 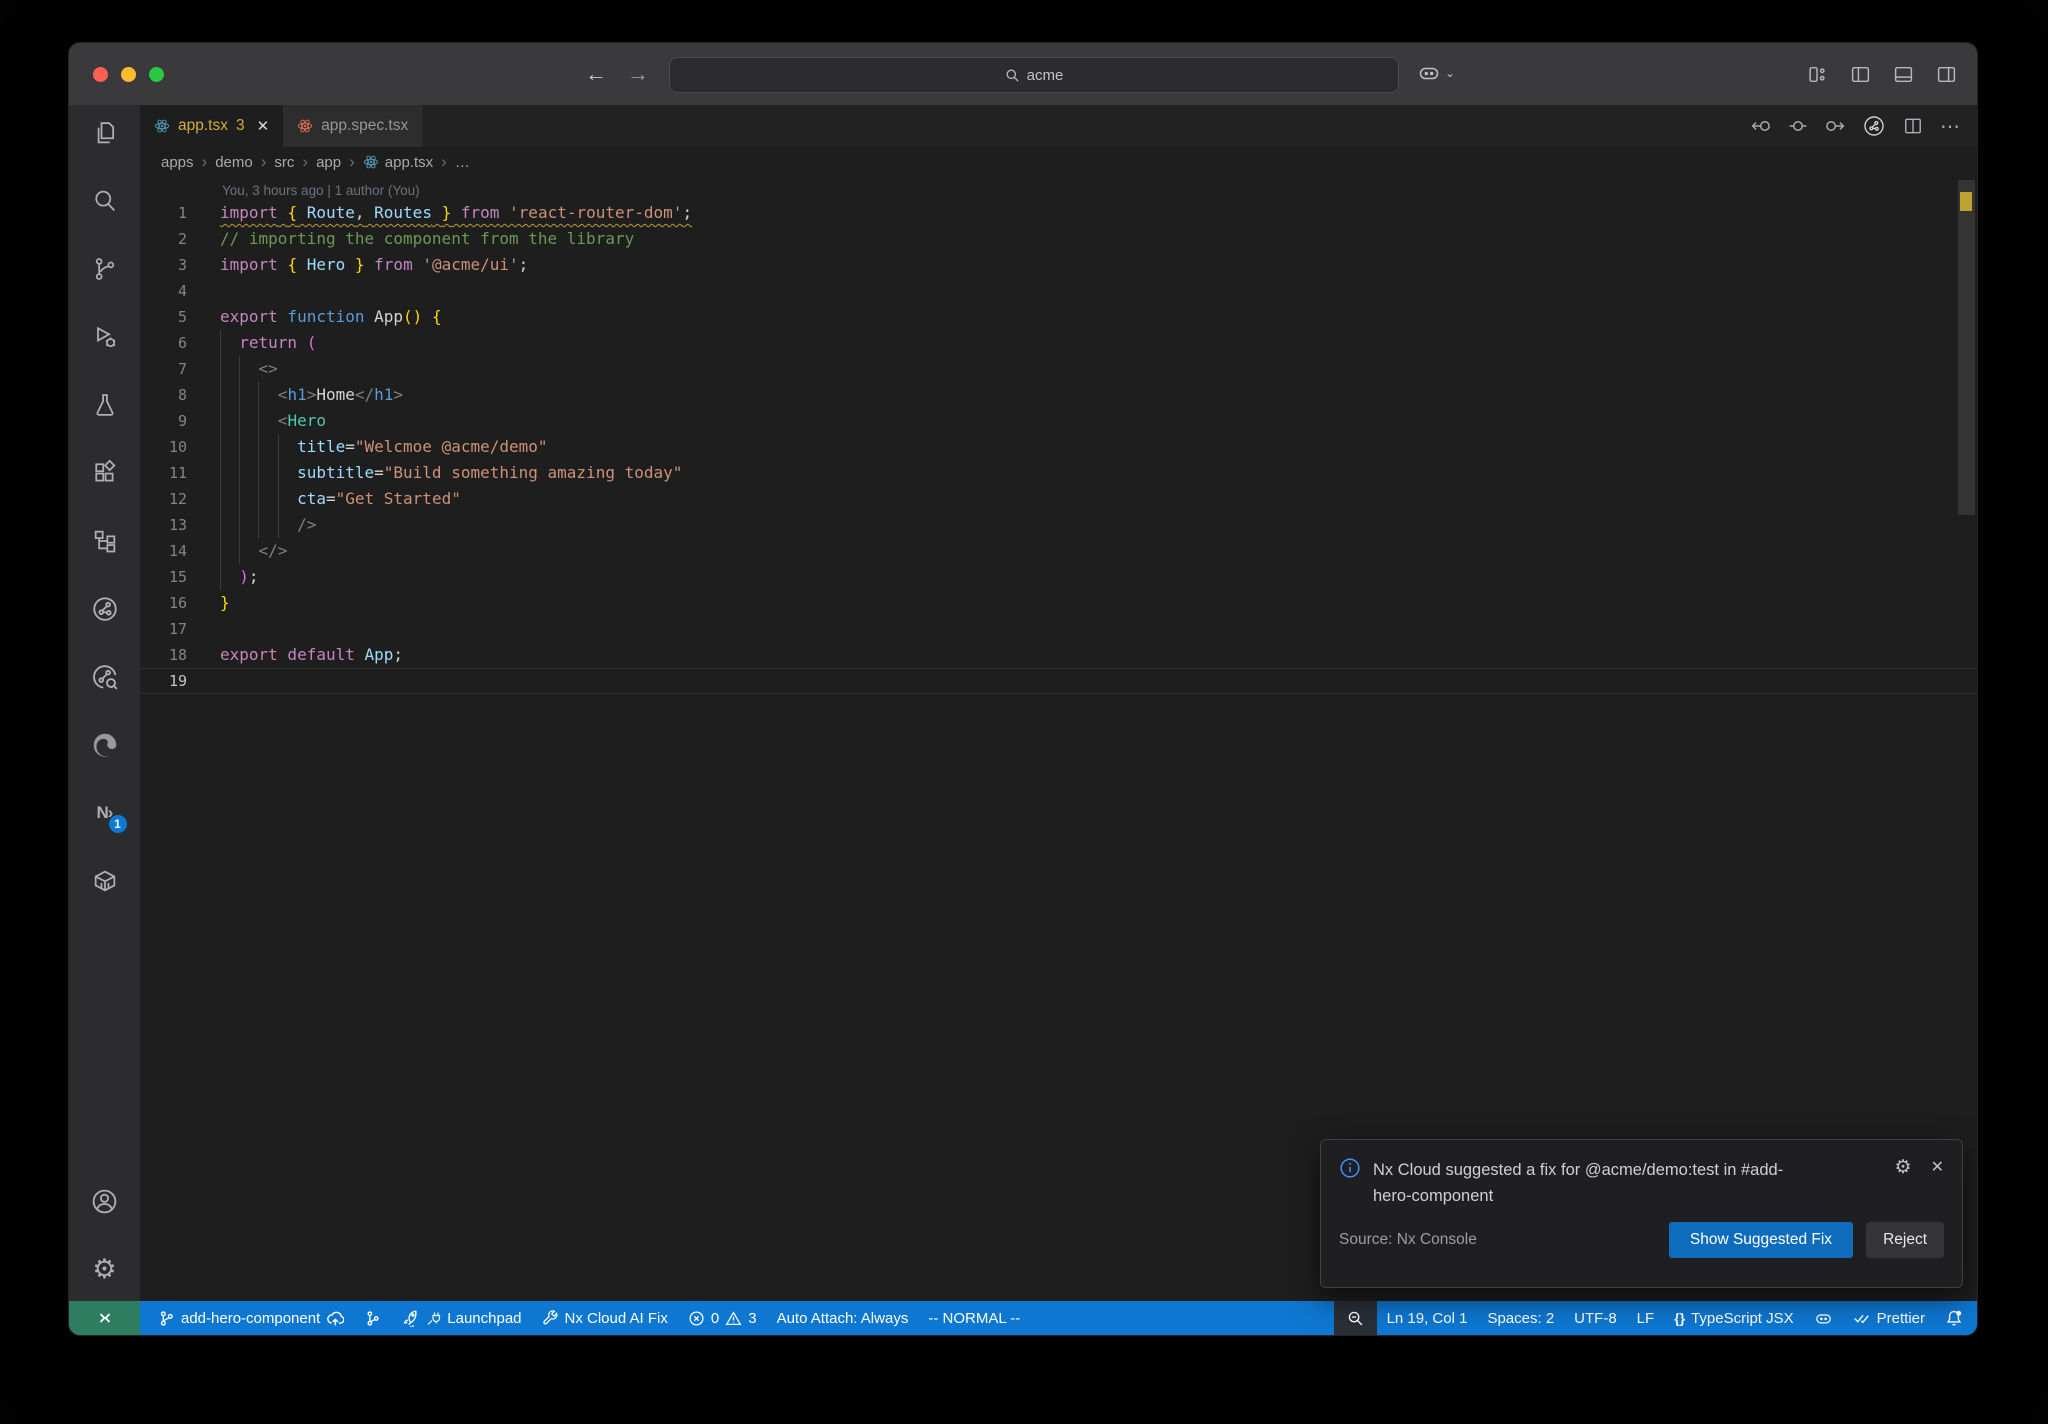 What do you see at coordinates (163, 473) in the screenshot?
I see `line-number: 11` at bounding box center [163, 473].